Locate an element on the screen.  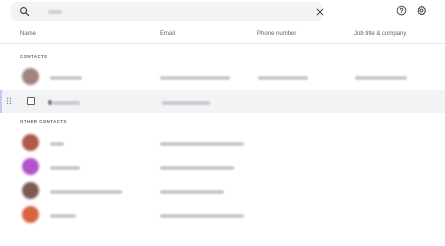
close-icon is located at coordinates (320, 12).